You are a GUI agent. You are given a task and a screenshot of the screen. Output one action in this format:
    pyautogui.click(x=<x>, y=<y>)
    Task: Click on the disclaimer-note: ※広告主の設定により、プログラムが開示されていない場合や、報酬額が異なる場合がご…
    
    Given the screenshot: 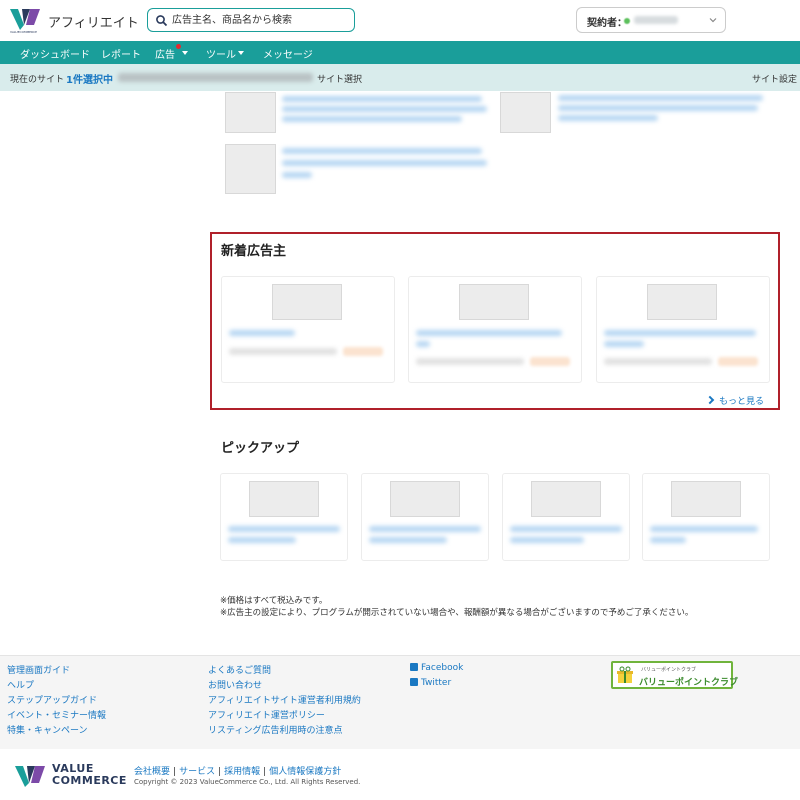 What is the action you would take?
    pyautogui.click(x=457, y=613)
    